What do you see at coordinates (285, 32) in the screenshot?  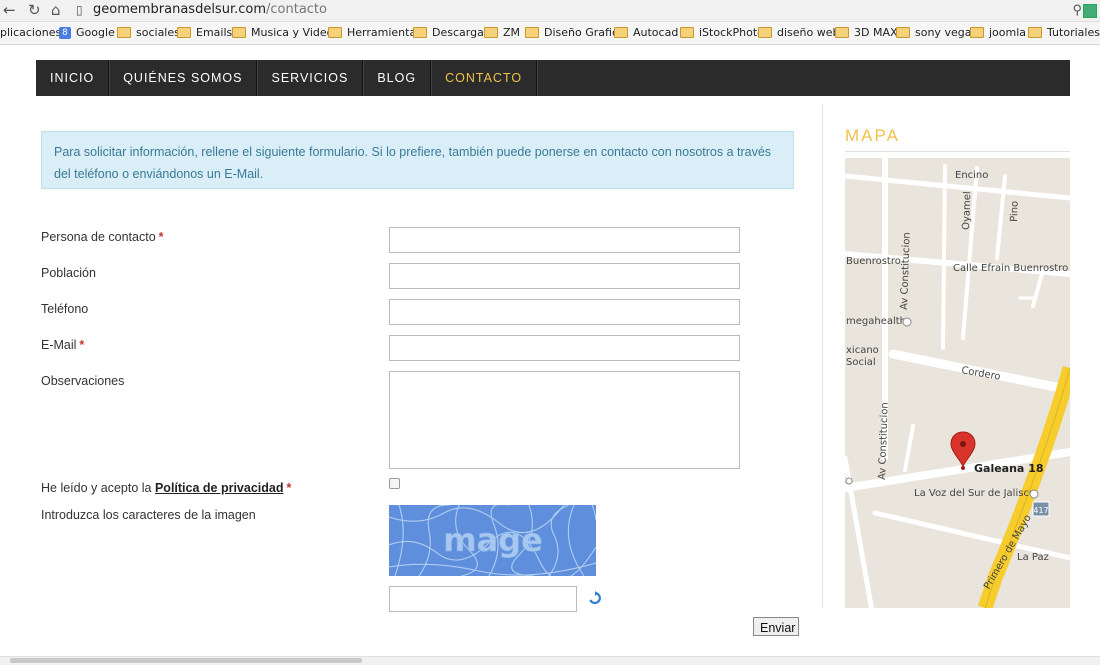 I see `bookmark-musica: Musica y Videos` at bounding box center [285, 32].